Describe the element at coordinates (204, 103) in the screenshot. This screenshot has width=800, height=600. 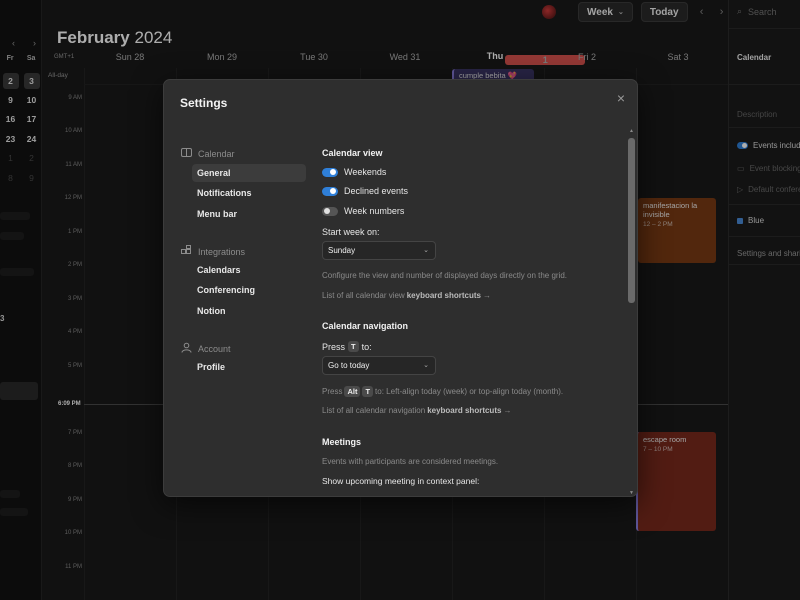
I see `settings-title: Settings` at that location.